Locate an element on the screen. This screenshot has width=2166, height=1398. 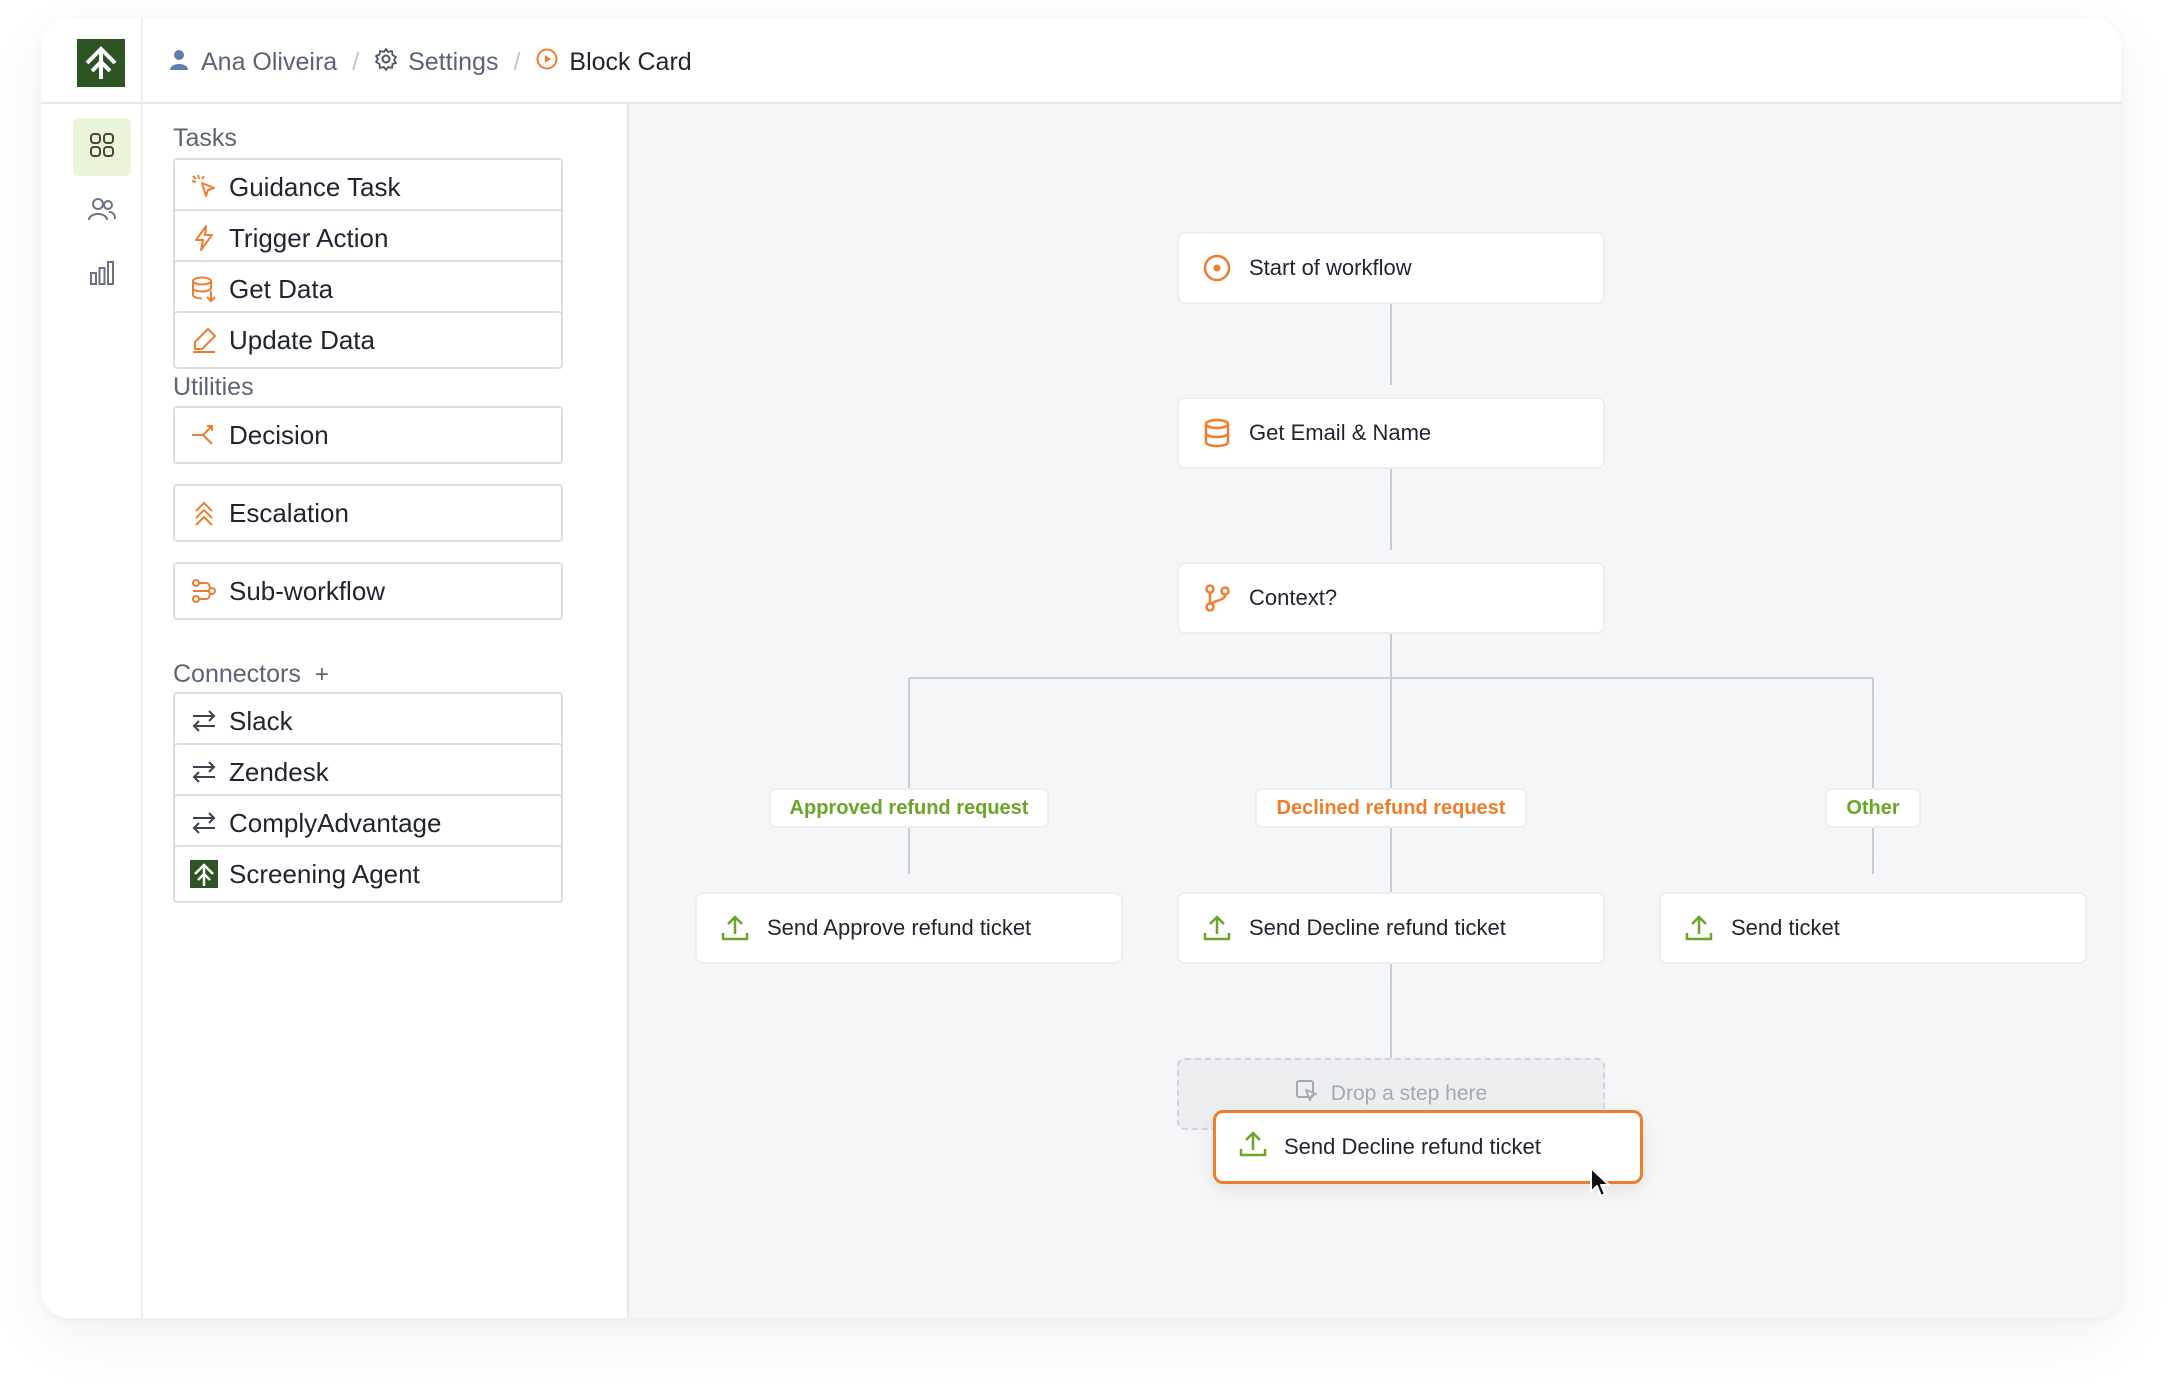
tool-trigger-action: Trigger Action is located at coordinates (368, 238).